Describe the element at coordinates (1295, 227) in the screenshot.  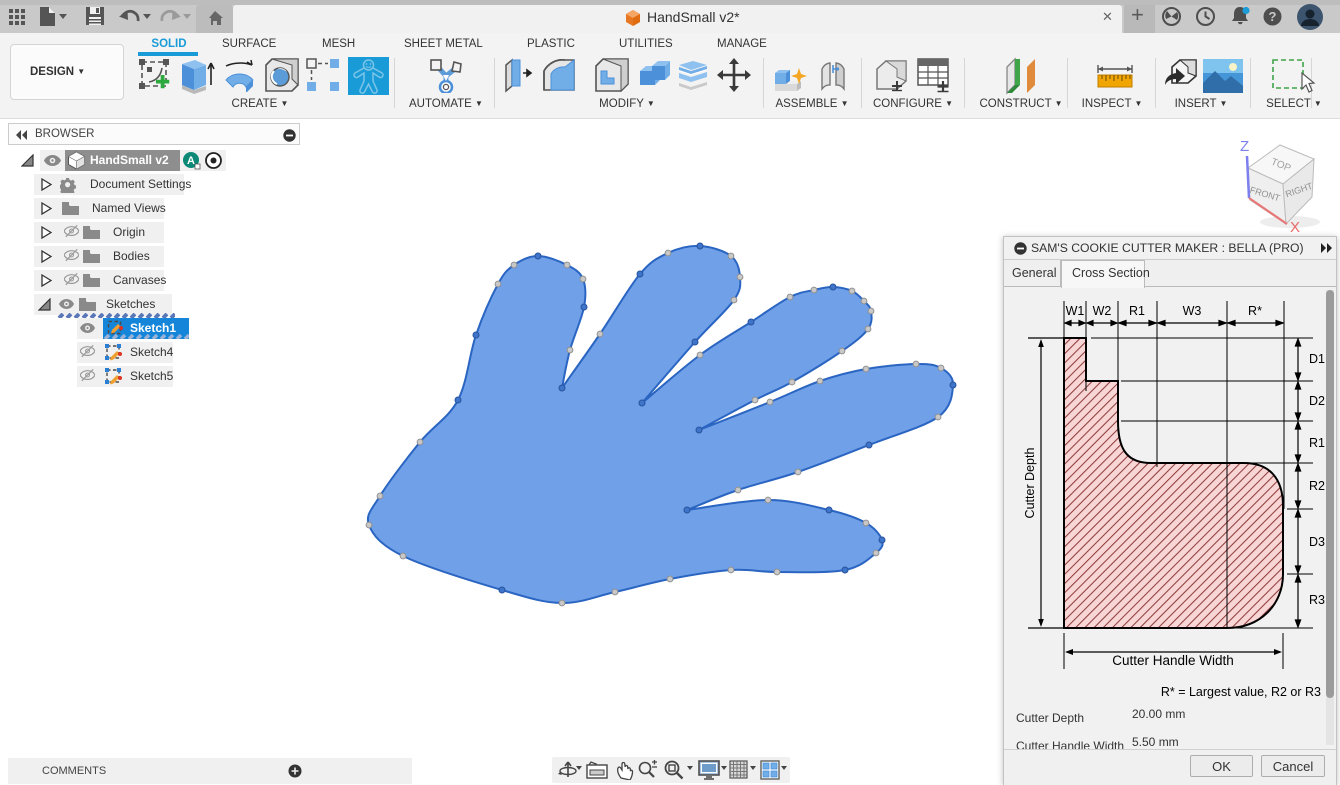
I see `svg-text: X` at that location.